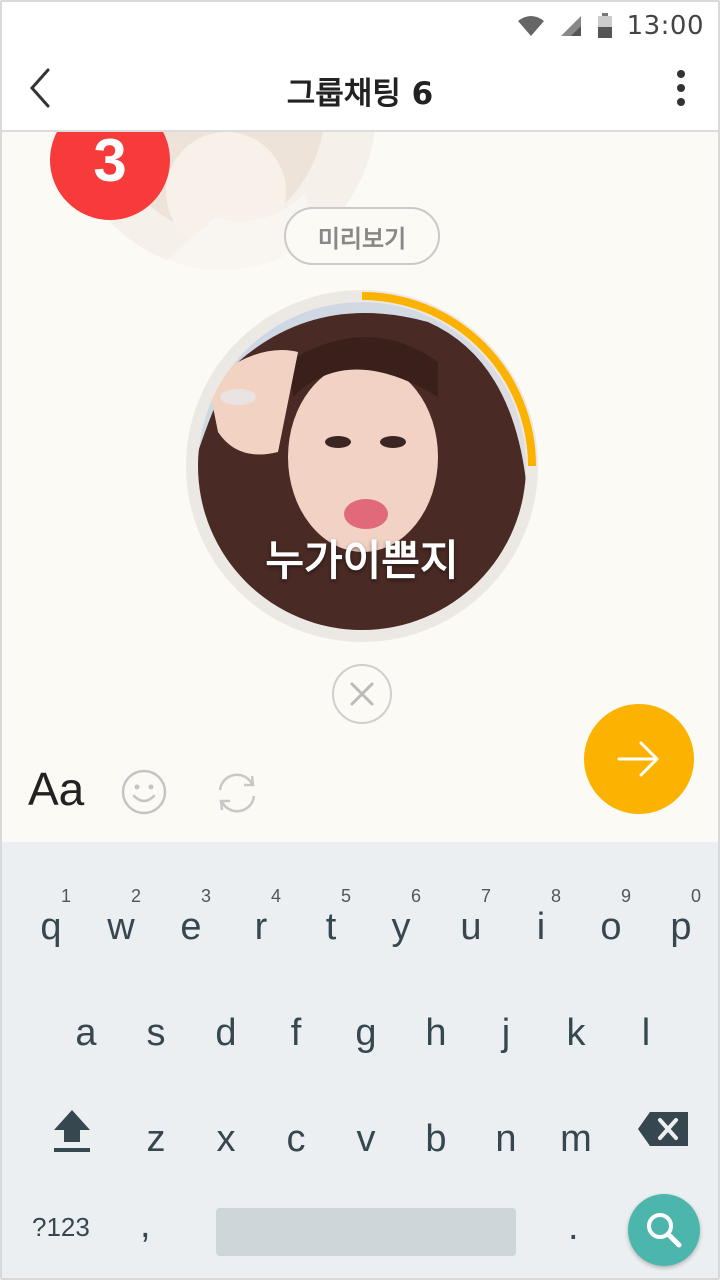 The height and width of the screenshot is (1280, 720). What do you see at coordinates (296, 1033) in the screenshot?
I see `key-label: f` at bounding box center [296, 1033].